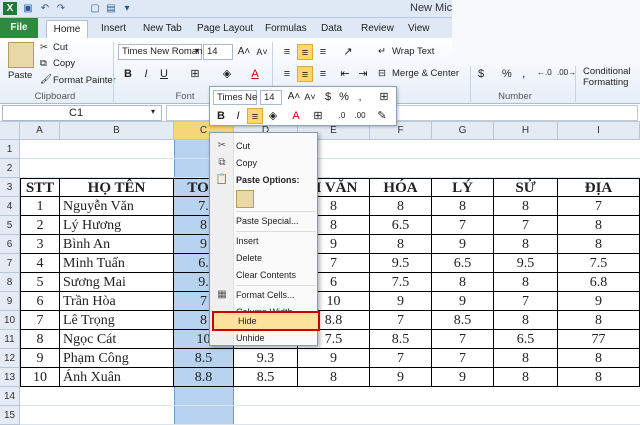 This screenshot has height=425, width=640. I want to click on merge-center-button: Merge & Center, so click(425, 73).